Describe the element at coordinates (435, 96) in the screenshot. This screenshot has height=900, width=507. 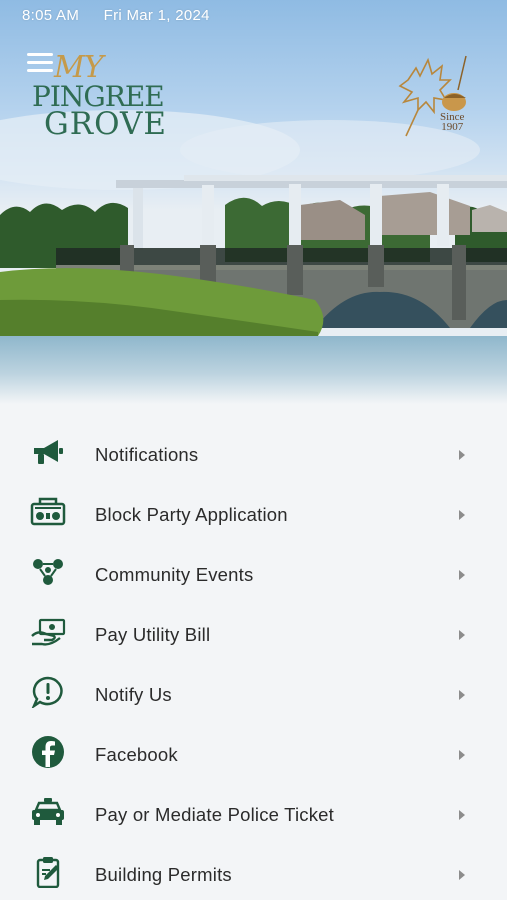
I see `village-seal-logo: Since 1907` at that location.